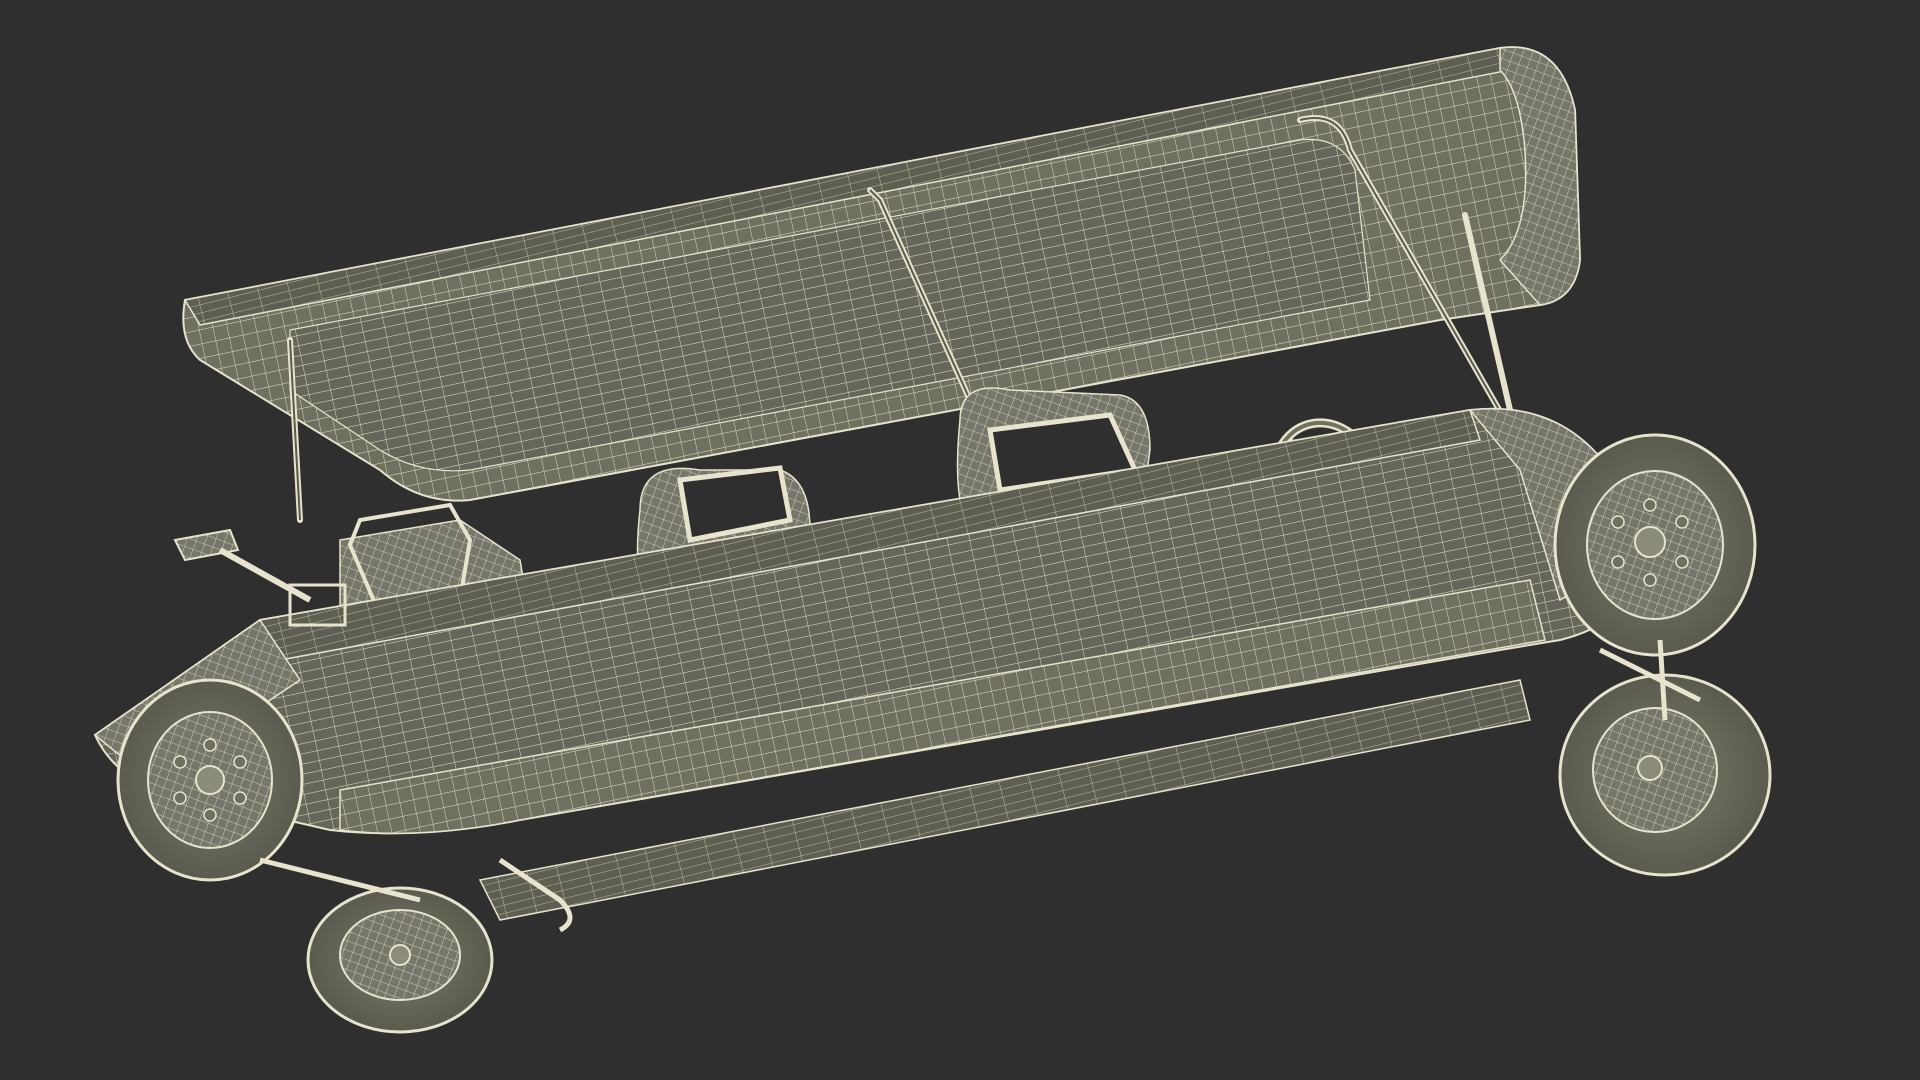 The image size is (1920, 1080). I want to click on front-left-wheel, so click(1655, 545).